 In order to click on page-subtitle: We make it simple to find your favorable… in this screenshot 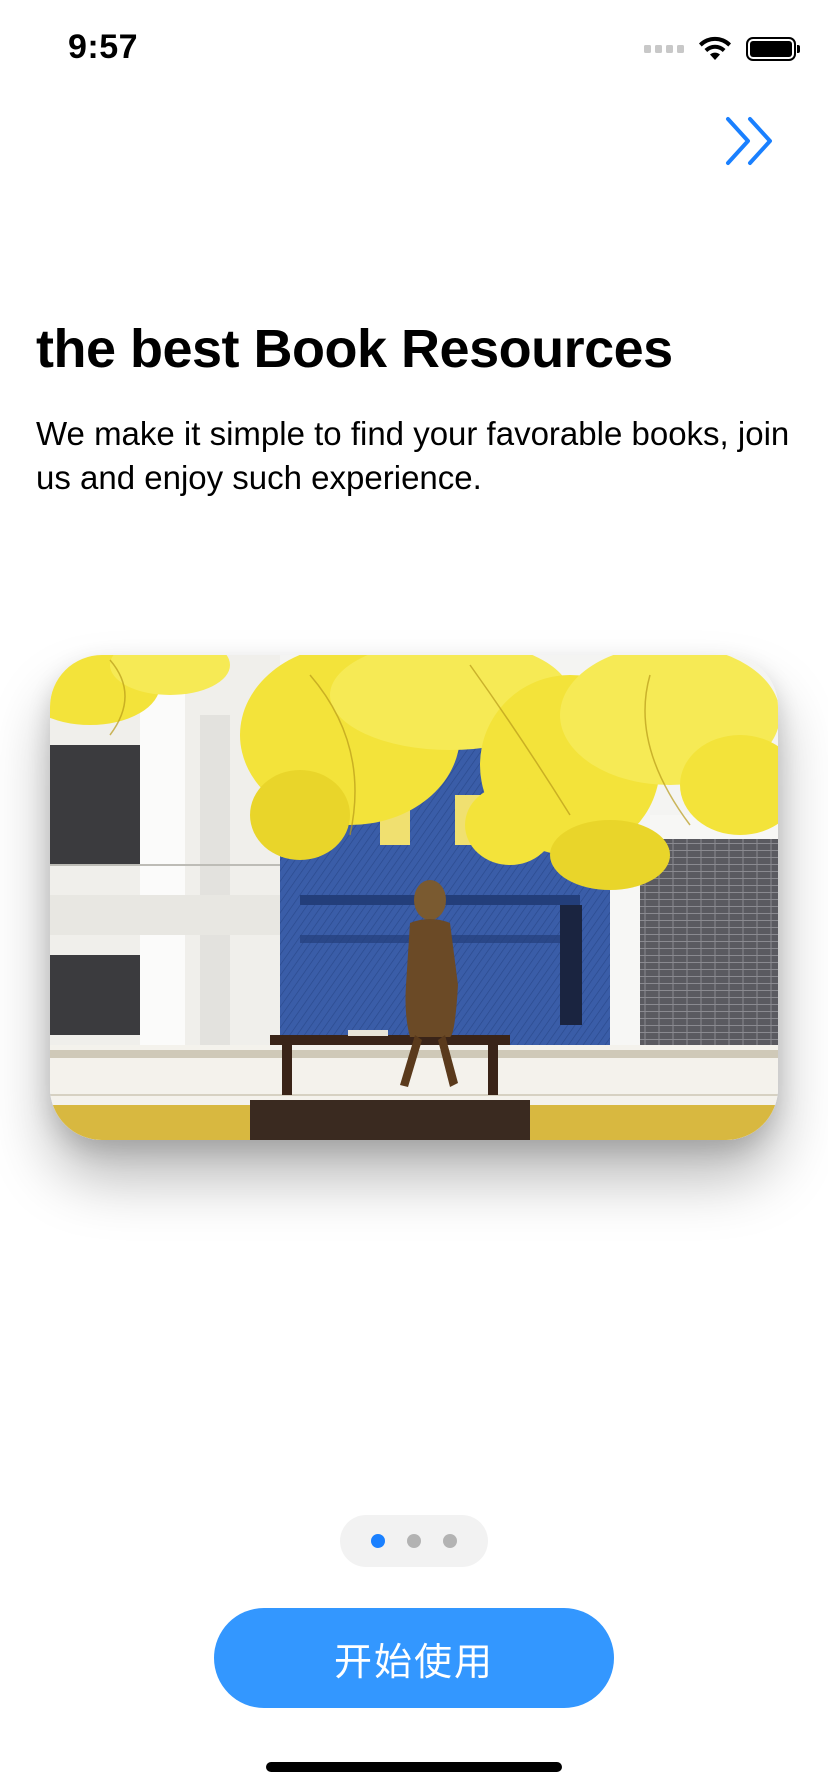, I will do `click(413, 455)`.